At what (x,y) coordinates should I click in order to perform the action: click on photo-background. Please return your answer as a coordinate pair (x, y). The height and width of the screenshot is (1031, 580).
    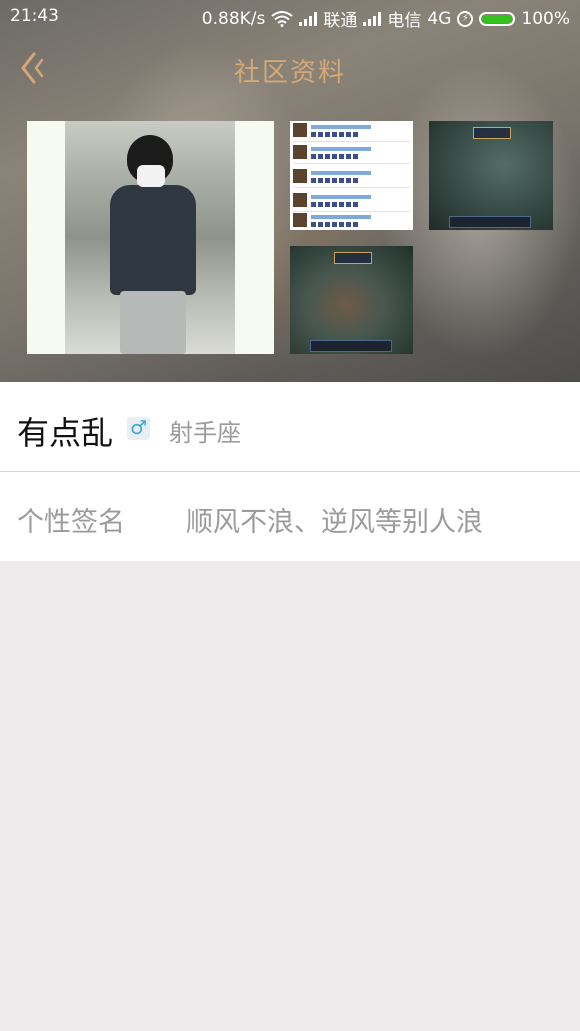
    Looking at the image, I should click on (150, 237).